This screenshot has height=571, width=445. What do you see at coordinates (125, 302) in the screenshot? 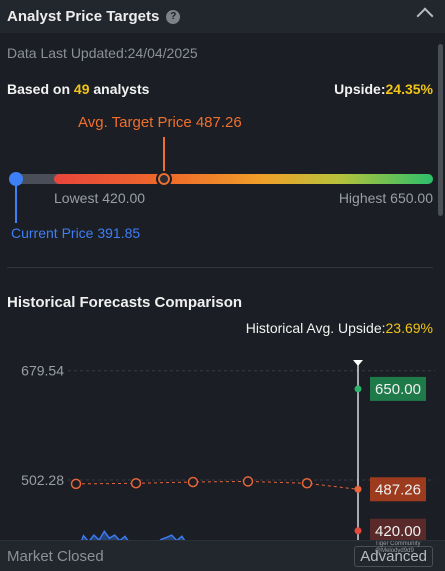
I see `historical-title: Historical Forecasts Comparison` at bounding box center [125, 302].